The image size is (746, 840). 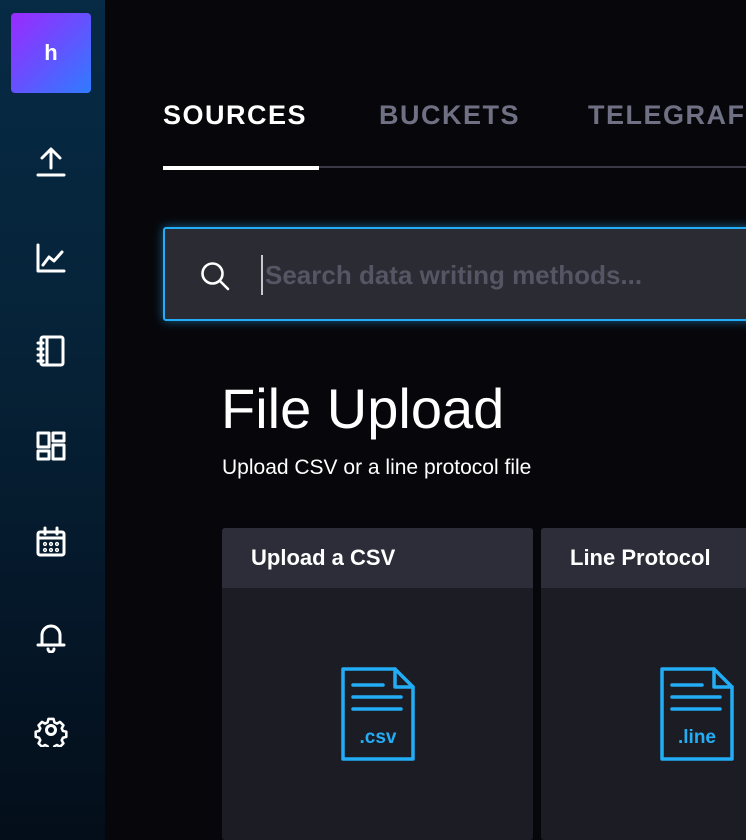 I want to click on org-avatar-button: h, so click(x=51, y=53).